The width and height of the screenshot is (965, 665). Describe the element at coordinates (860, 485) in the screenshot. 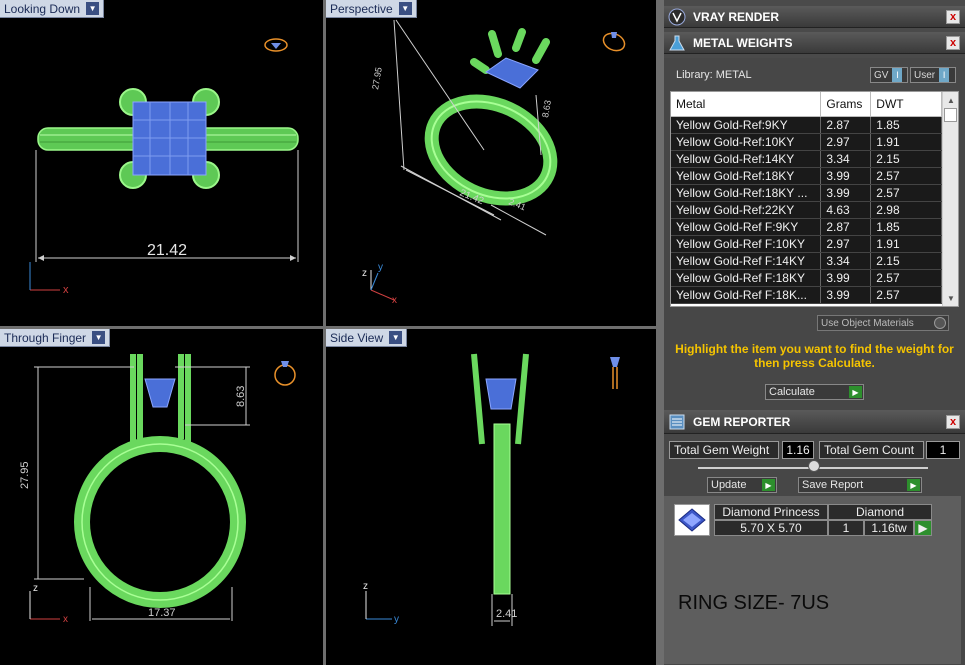

I see `save-report-button: Save Report ▶` at that location.